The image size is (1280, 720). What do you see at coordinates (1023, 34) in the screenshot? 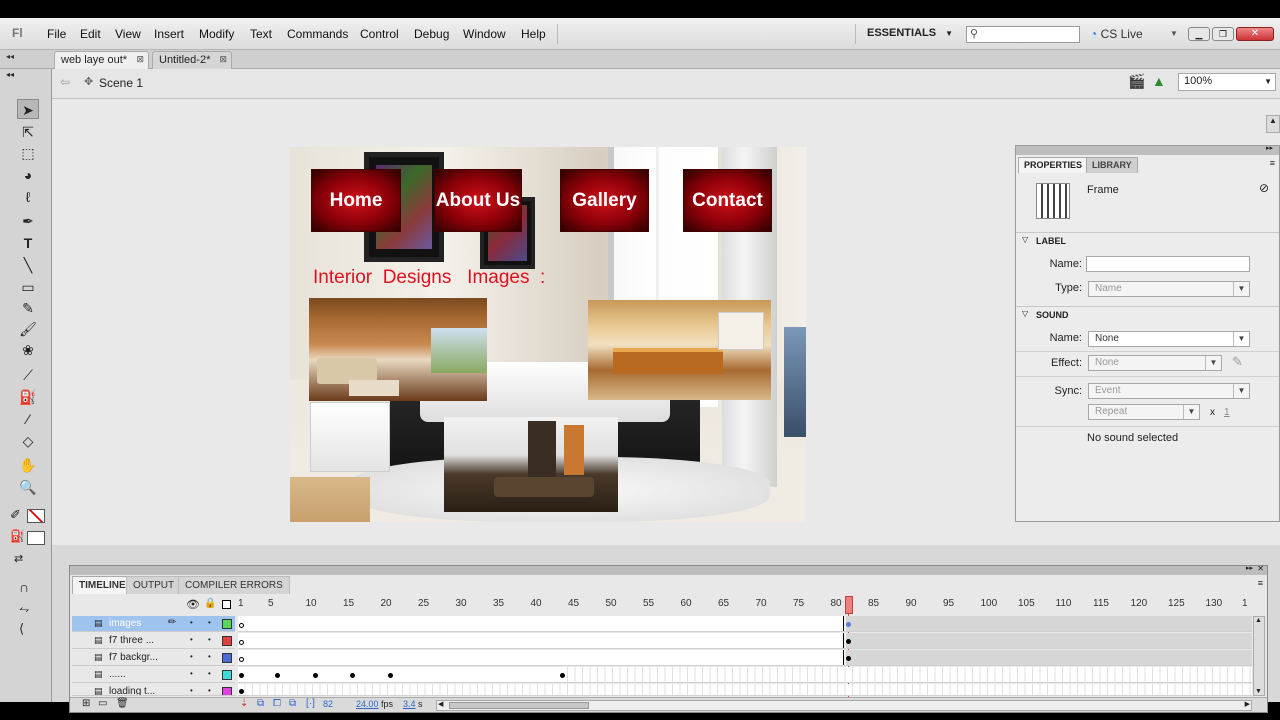
I see `search-input: ⚲` at bounding box center [1023, 34].